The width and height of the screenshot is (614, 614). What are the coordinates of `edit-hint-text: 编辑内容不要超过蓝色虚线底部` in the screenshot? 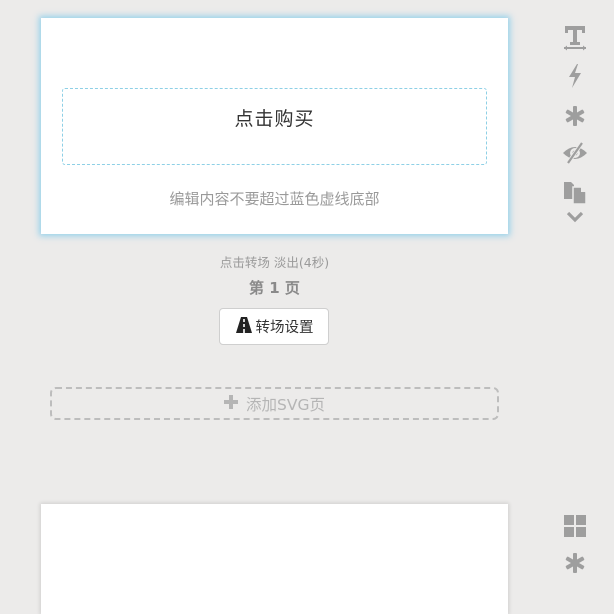 It's located at (274, 199).